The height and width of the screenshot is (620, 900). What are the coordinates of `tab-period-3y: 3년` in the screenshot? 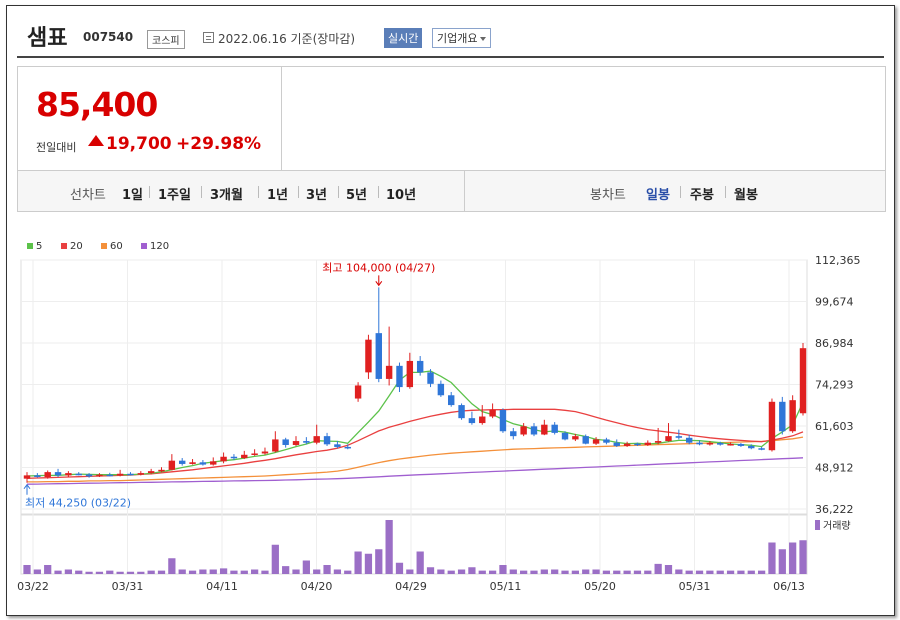 It's located at (316, 193).